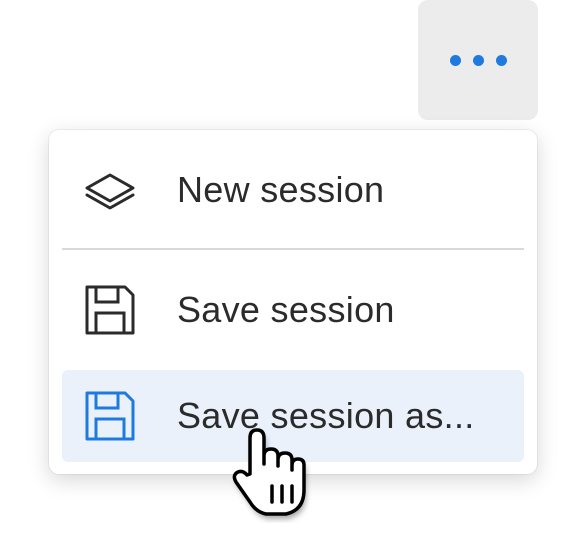  What do you see at coordinates (286, 309) in the screenshot?
I see `menu-item-label: Save session` at bounding box center [286, 309].